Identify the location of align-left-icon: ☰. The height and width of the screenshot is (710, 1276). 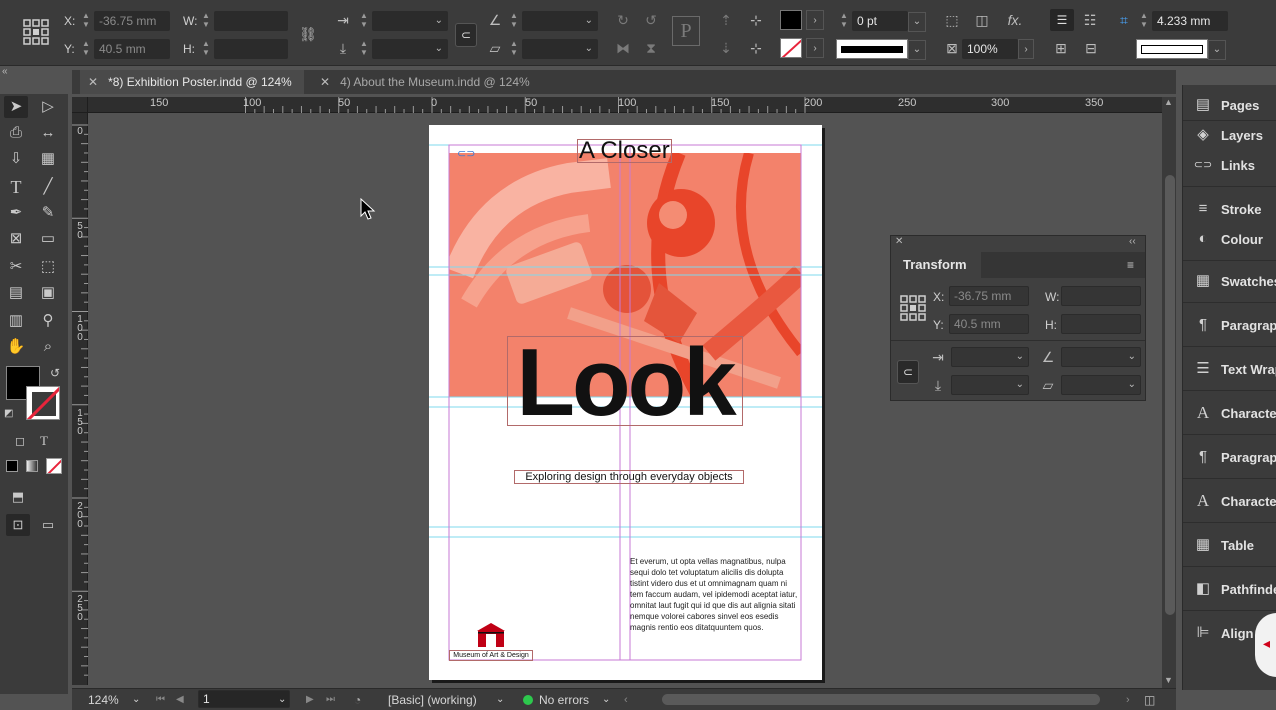
(1062, 20).